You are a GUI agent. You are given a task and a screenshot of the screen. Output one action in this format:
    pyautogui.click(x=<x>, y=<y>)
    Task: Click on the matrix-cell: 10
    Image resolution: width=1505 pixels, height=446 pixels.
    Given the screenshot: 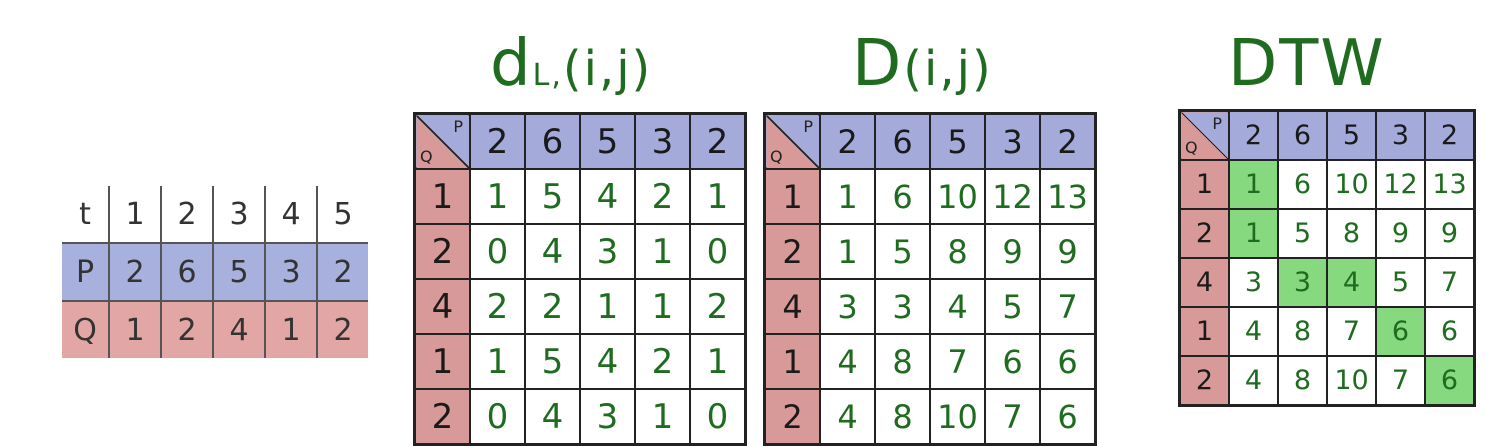 What is the action you would take?
    pyautogui.click(x=1351, y=184)
    